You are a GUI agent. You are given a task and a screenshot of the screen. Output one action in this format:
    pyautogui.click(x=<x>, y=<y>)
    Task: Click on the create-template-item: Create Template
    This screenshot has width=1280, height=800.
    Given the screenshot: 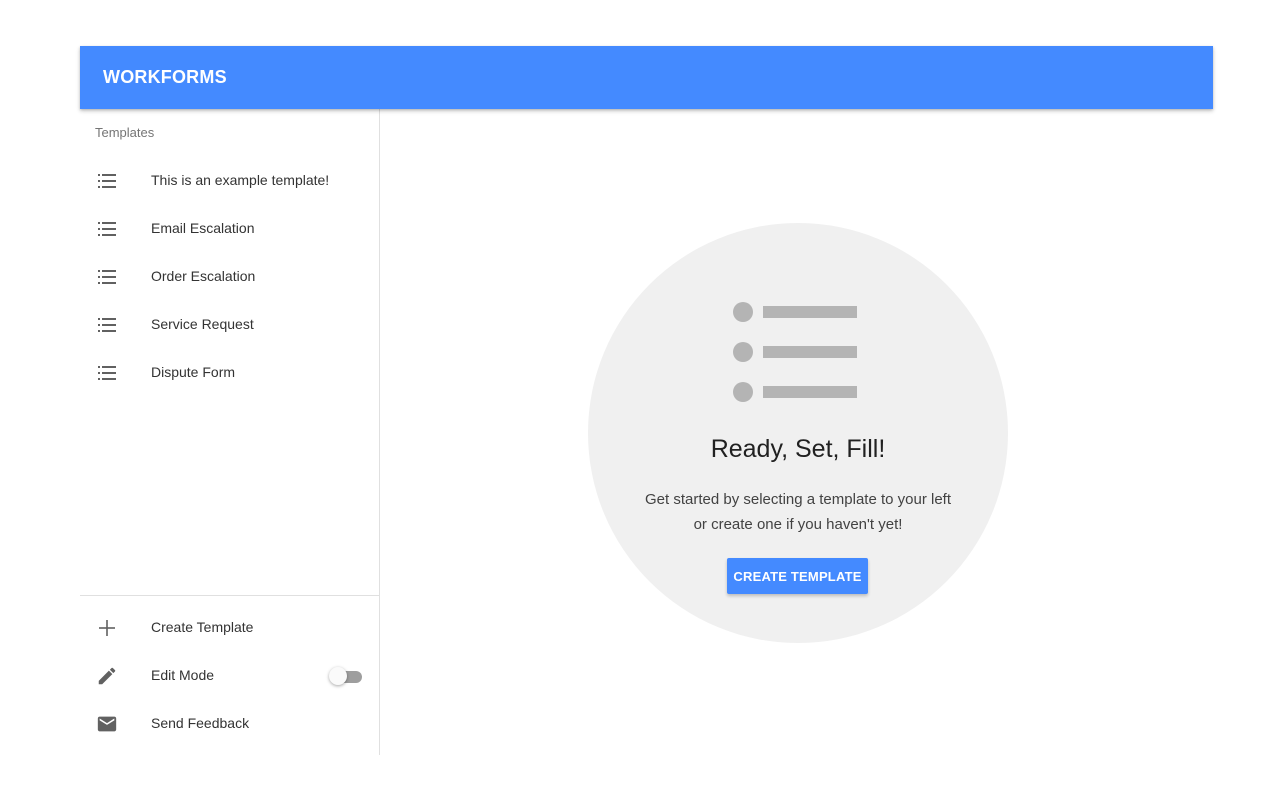 What is the action you would take?
    pyautogui.click(x=229, y=628)
    